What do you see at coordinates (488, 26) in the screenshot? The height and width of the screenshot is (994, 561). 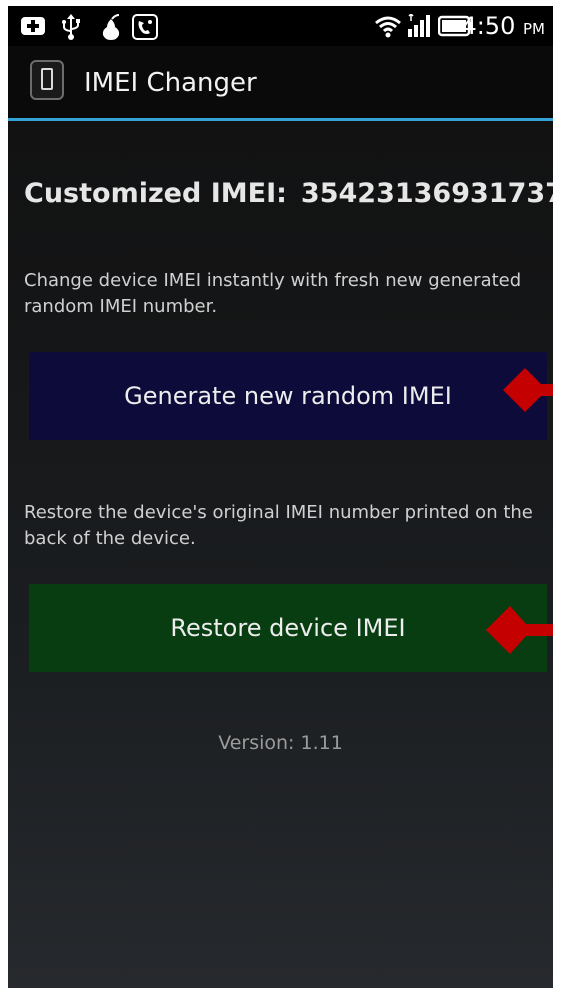 I see `status-time-value: 4:50` at bounding box center [488, 26].